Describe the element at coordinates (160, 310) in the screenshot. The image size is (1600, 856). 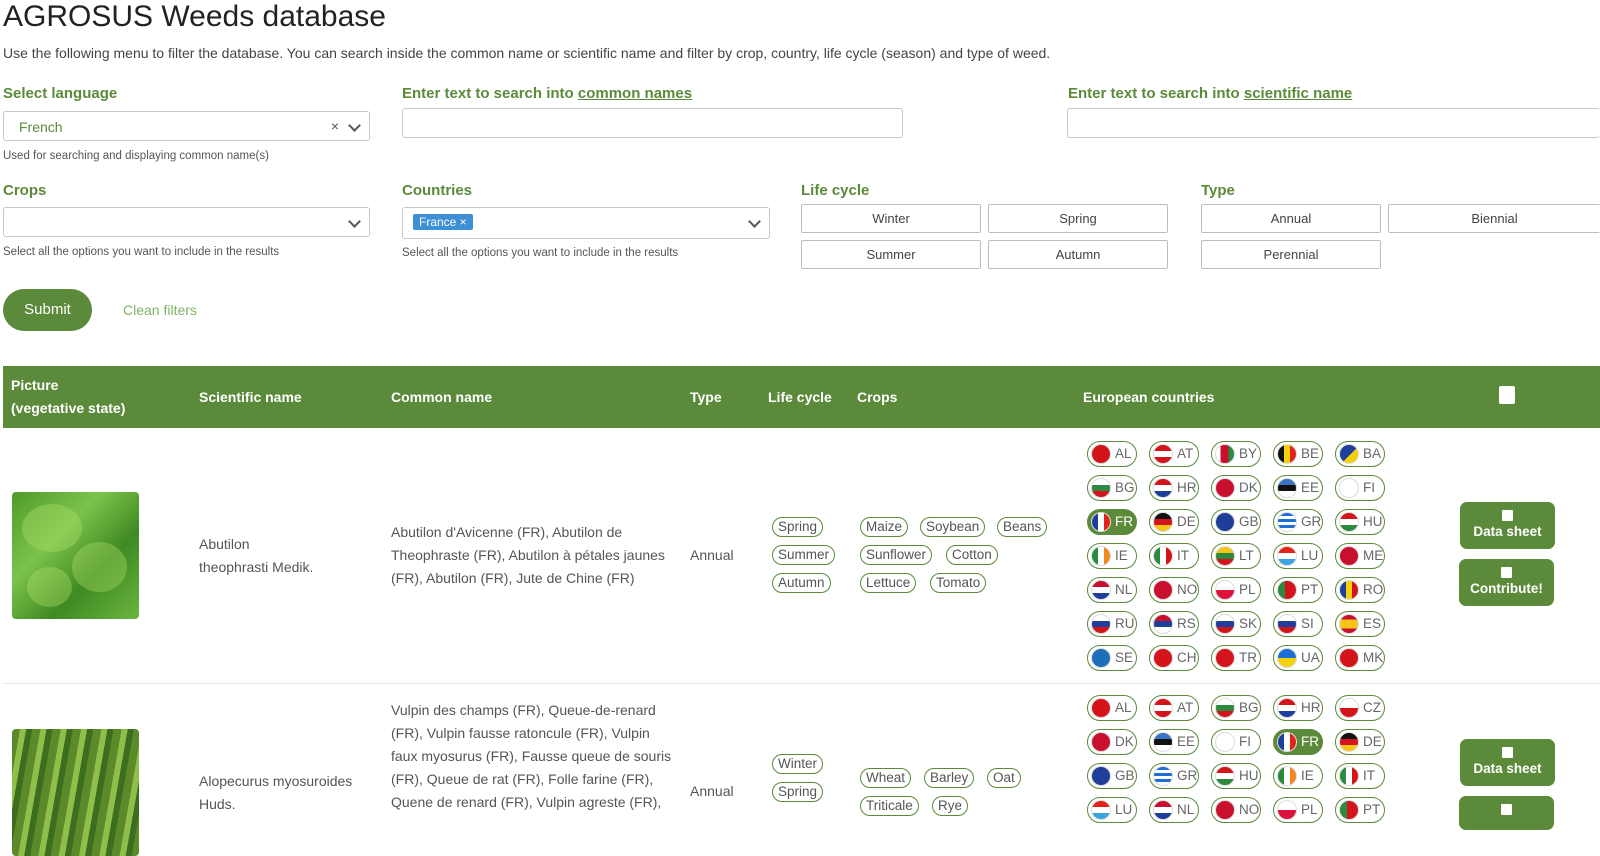
I see `clean-filters-link: Clean filters` at that location.